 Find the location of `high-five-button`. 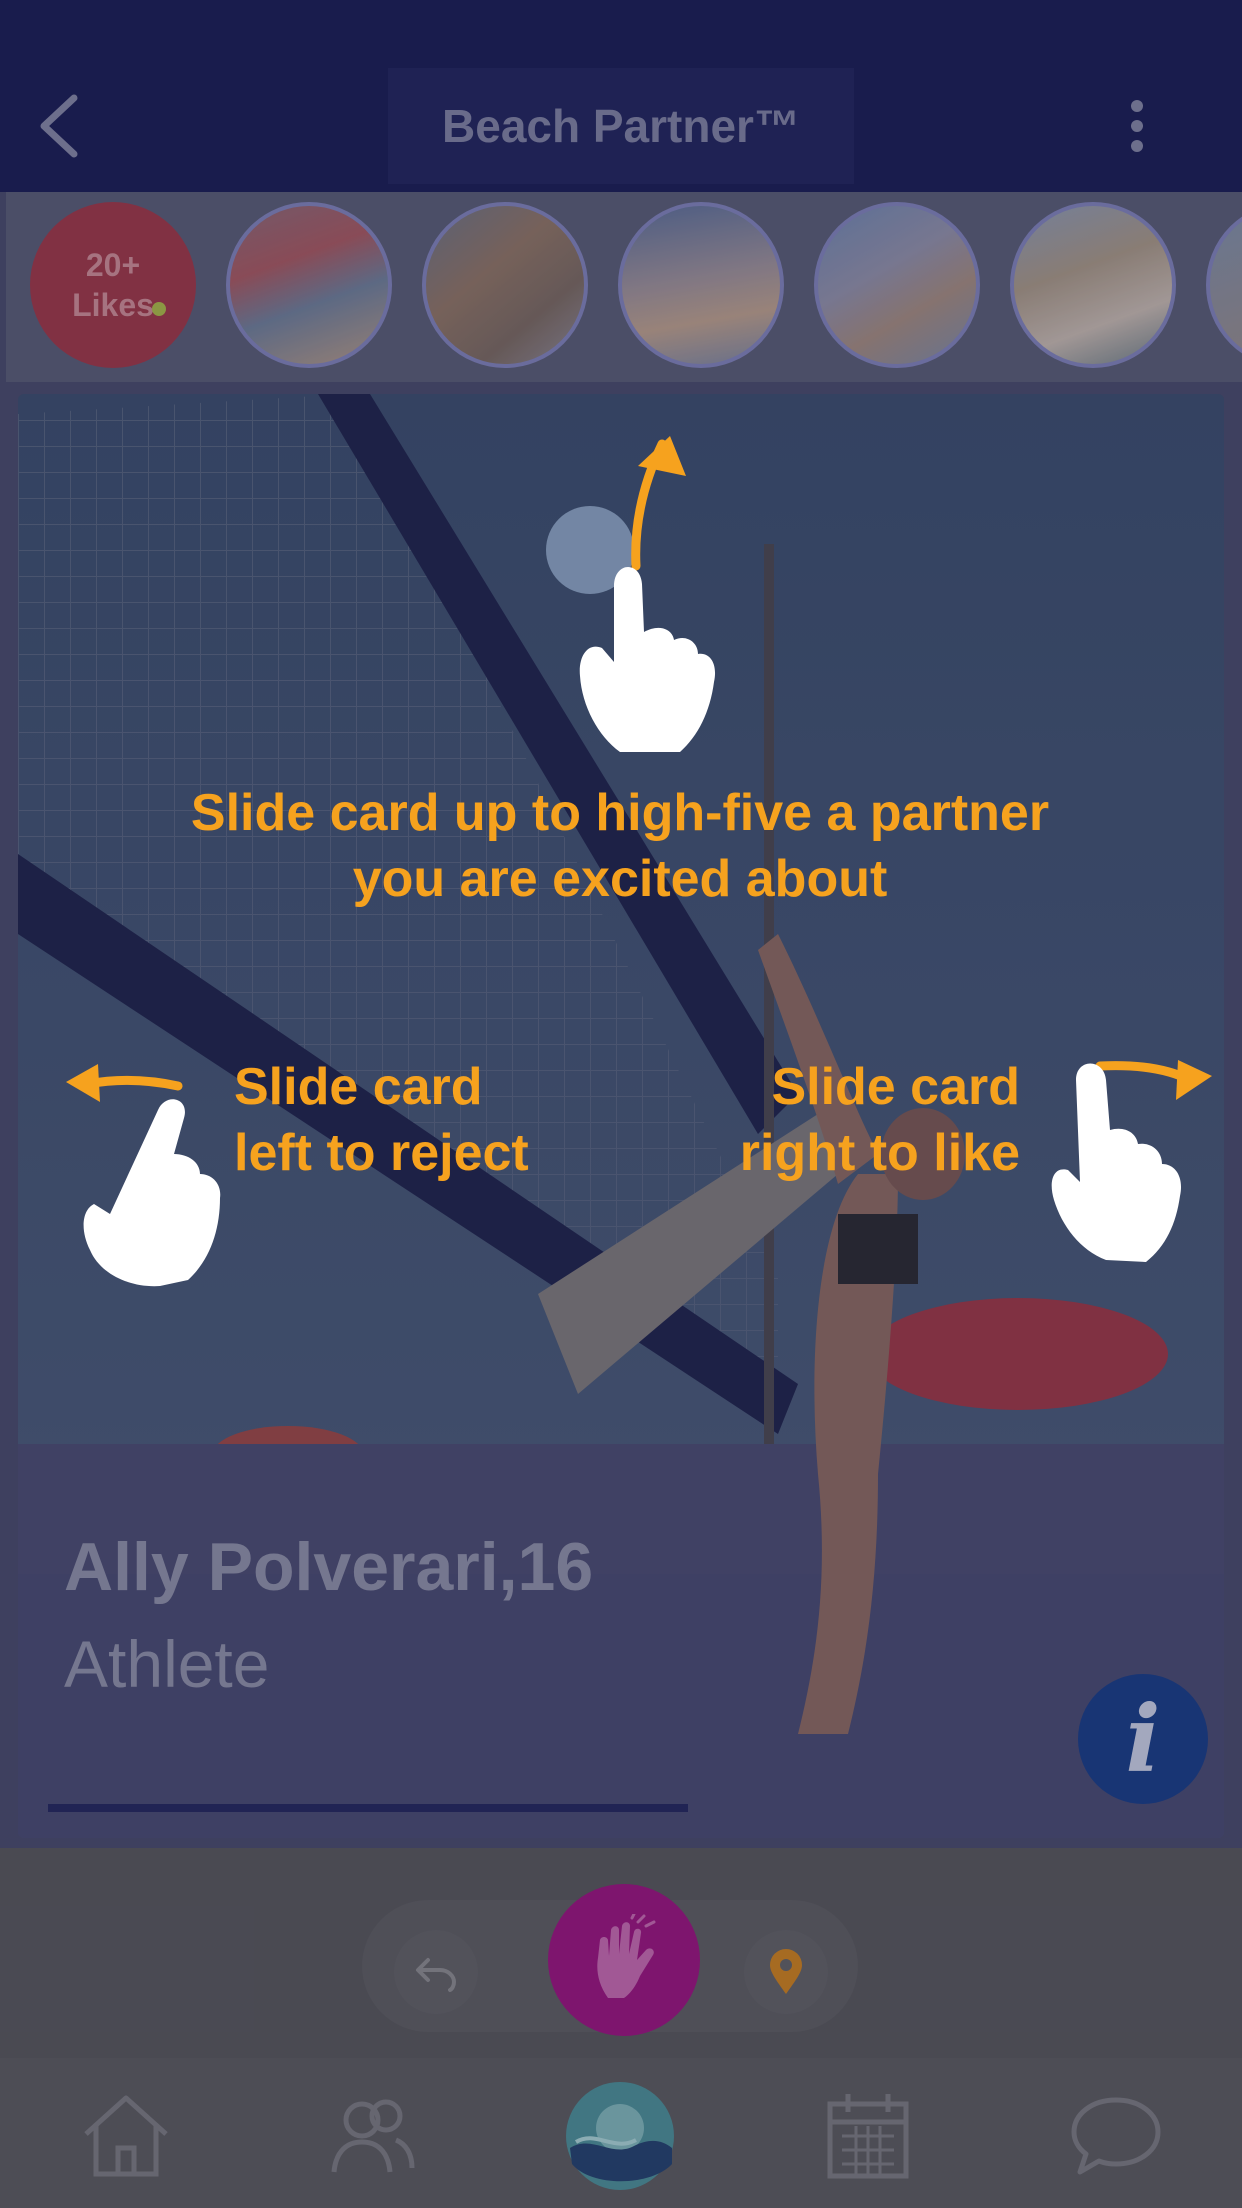

high-five-button is located at coordinates (624, 1960).